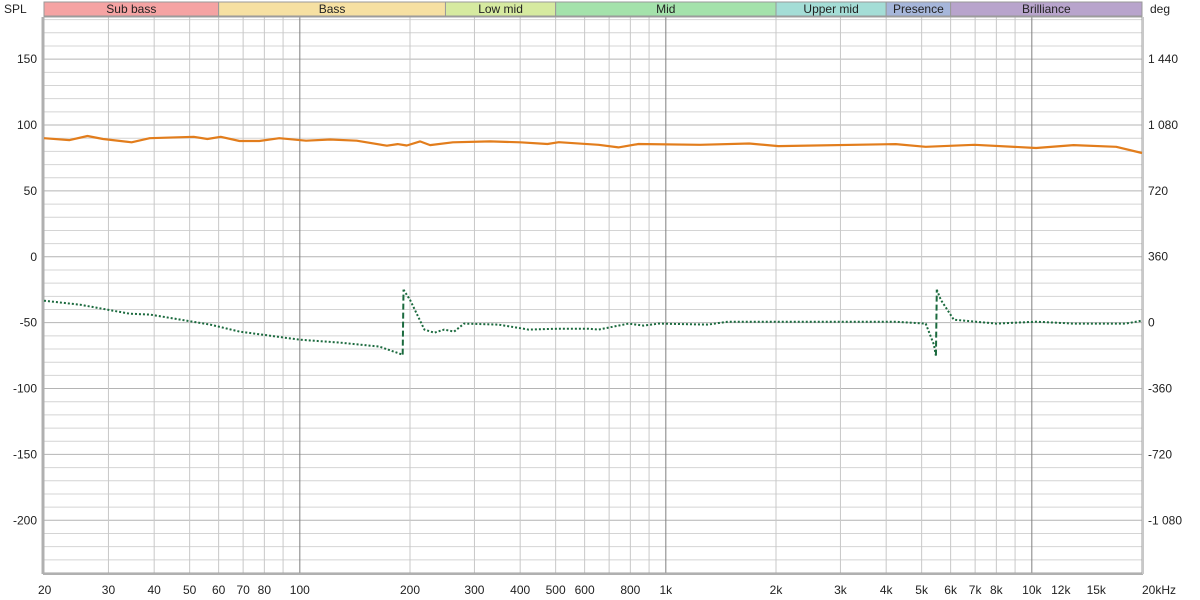 This screenshot has height=600, width=1200. Describe the element at coordinates (190, 590) in the screenshot. I see `x-tick-label: 50` at that location.